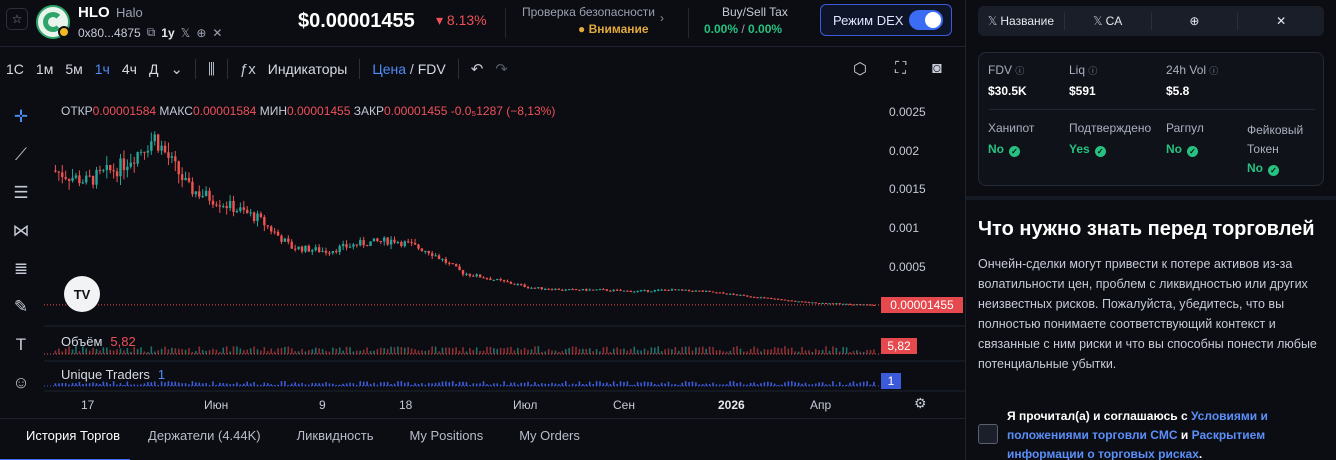 The height and width of the screenshot is (460, 1336). Describe the element at coordinates (151, 32) in the screenshot. I see `copy-icon: ⧉` at that location.